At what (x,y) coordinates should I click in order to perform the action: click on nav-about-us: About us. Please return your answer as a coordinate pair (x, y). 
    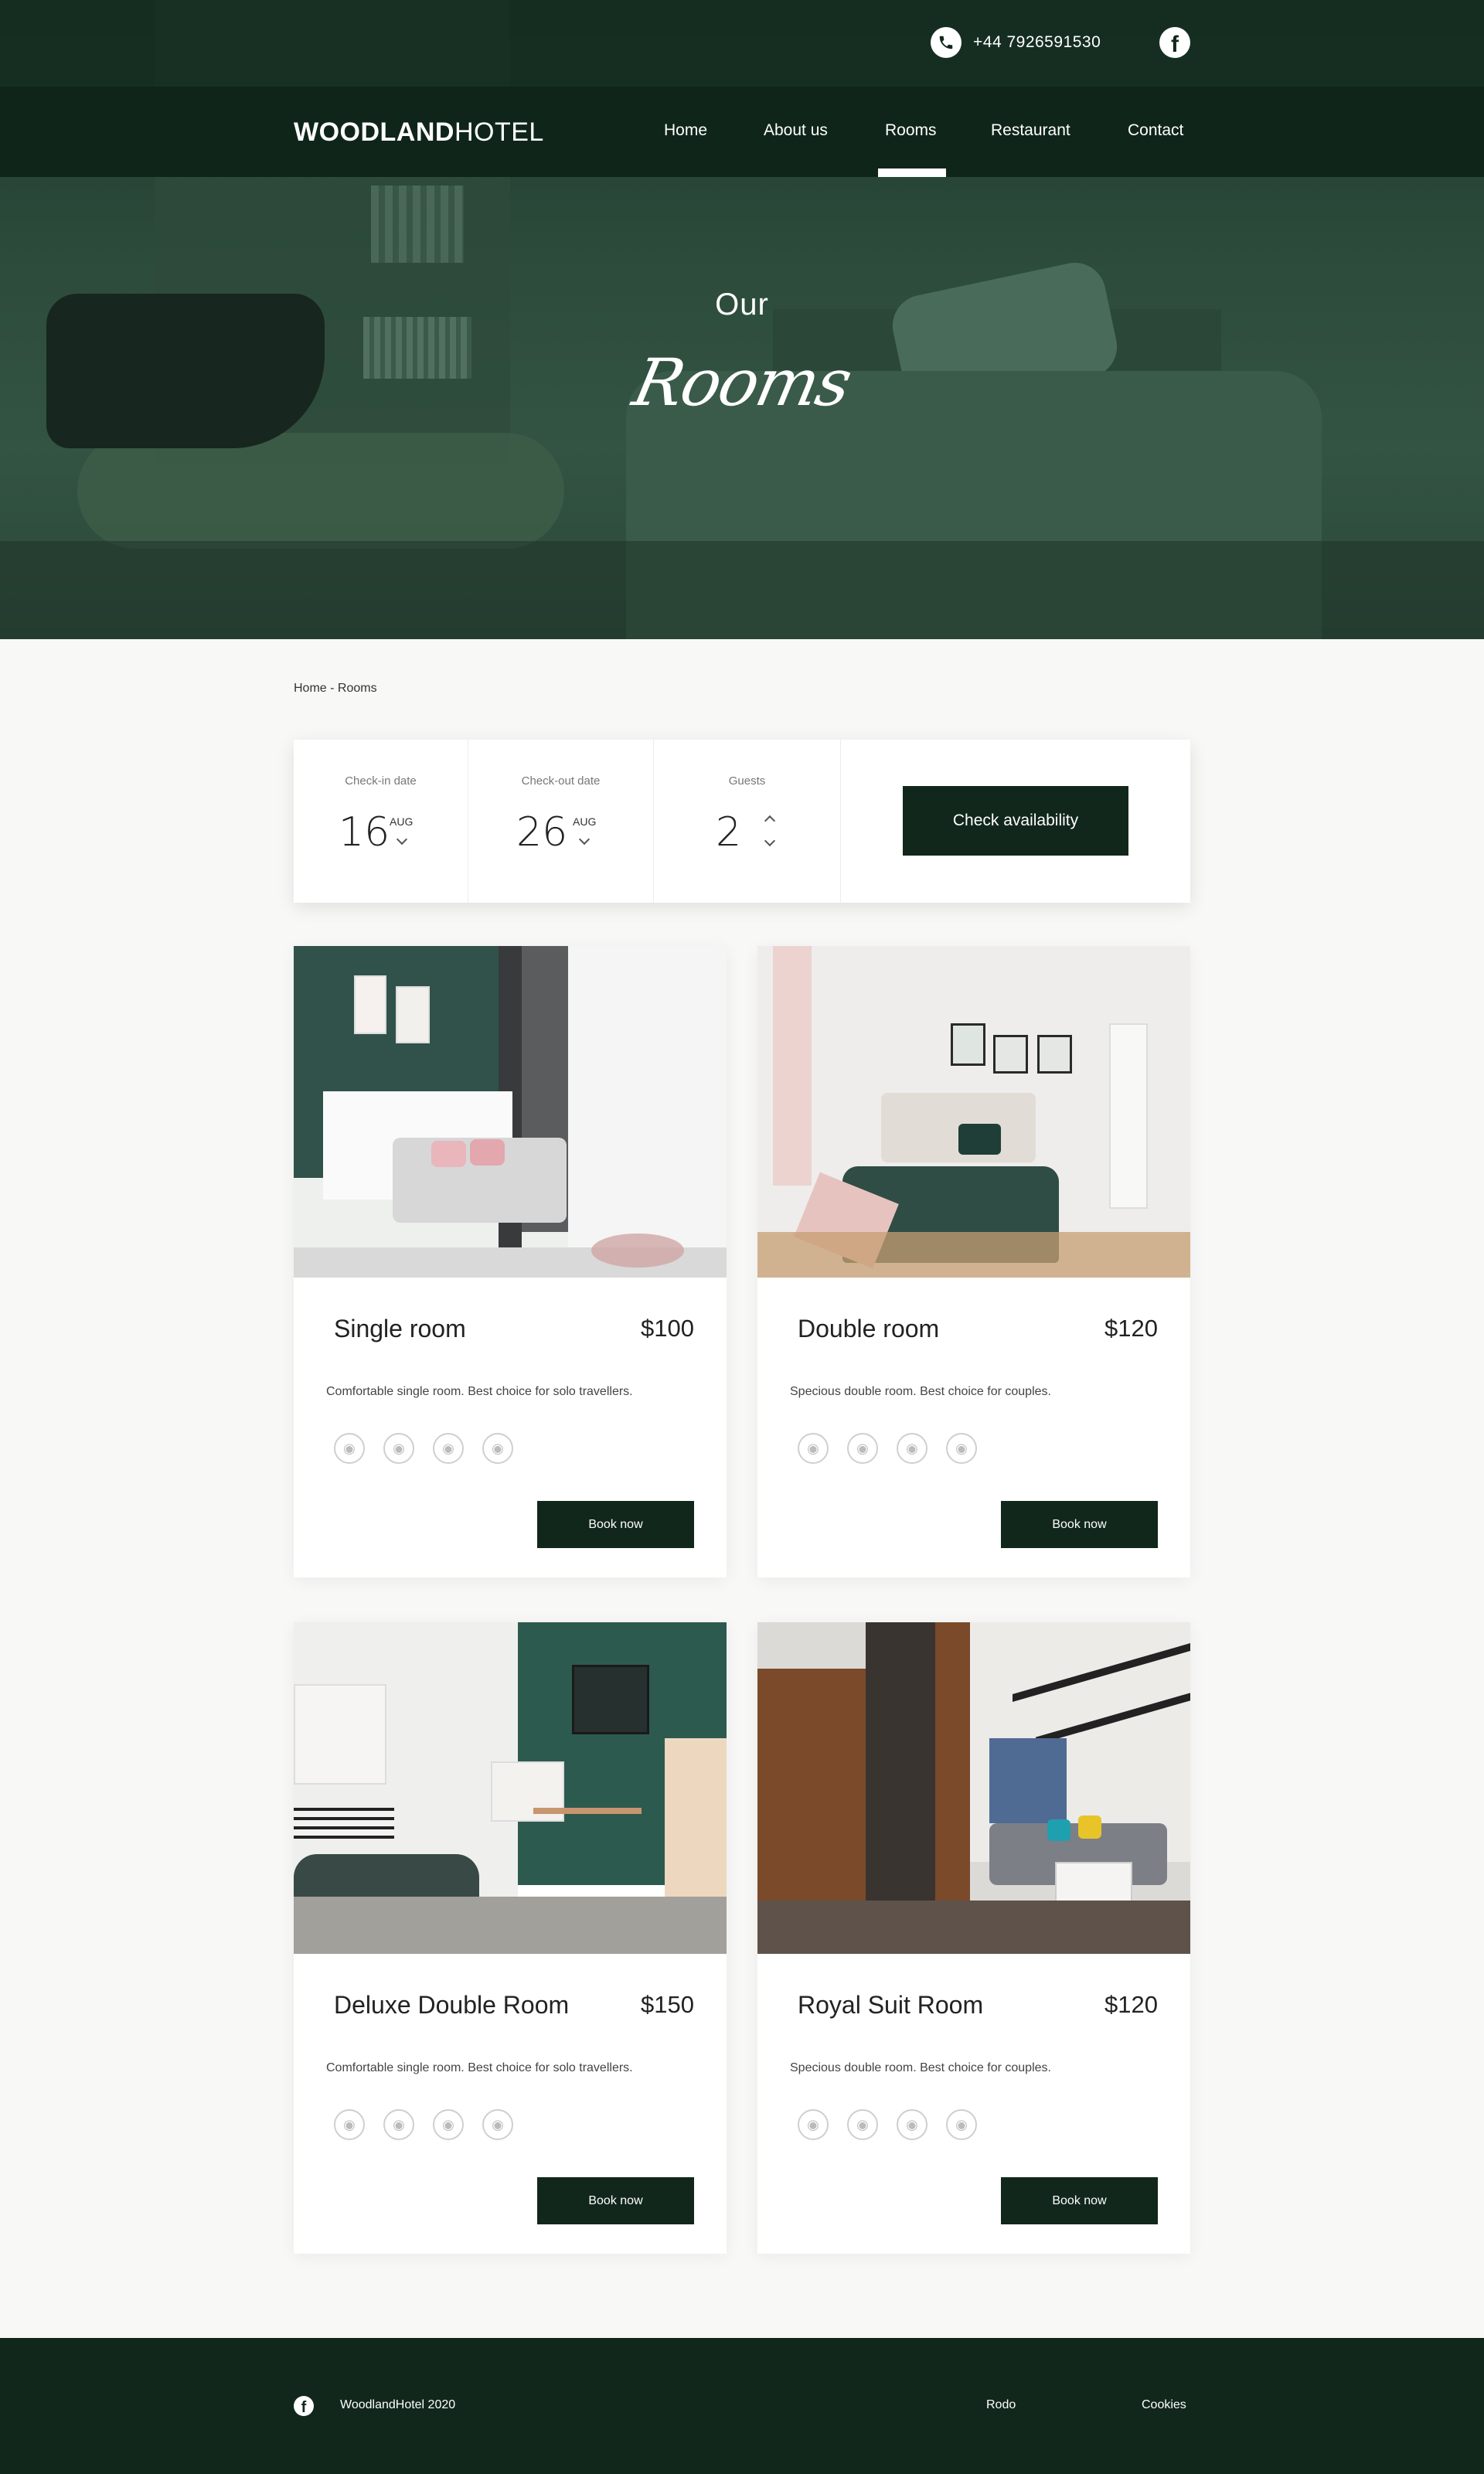
    Looking at the image, I should click on (796, 130).